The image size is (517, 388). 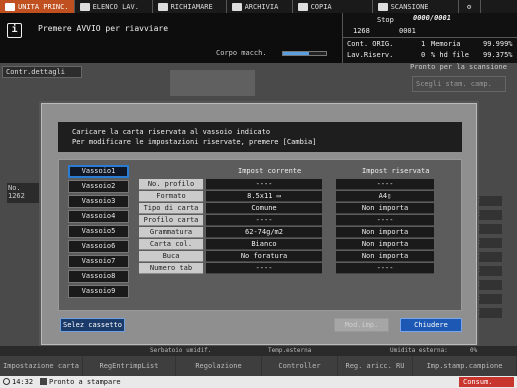 I want to click on current-format: 8.5x11, so click(x=260, y=196).